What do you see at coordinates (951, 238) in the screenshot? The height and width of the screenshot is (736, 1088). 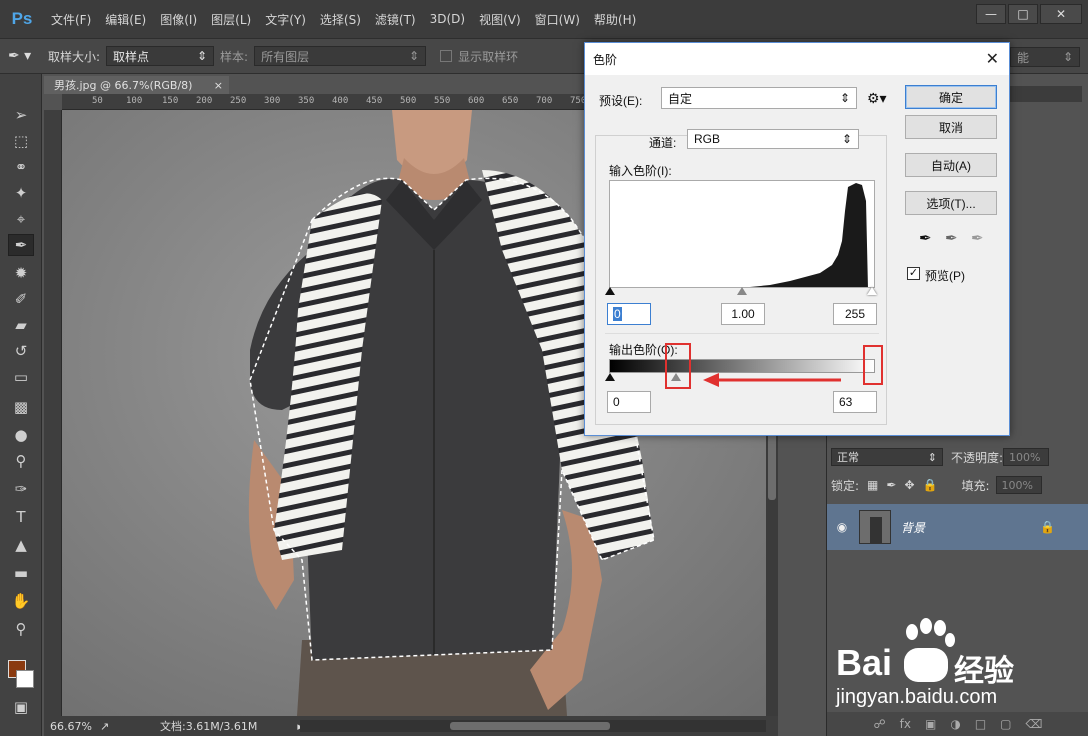 I see `gray-point-eyedropper-icon: ✒` at bounding box center [951, 238].